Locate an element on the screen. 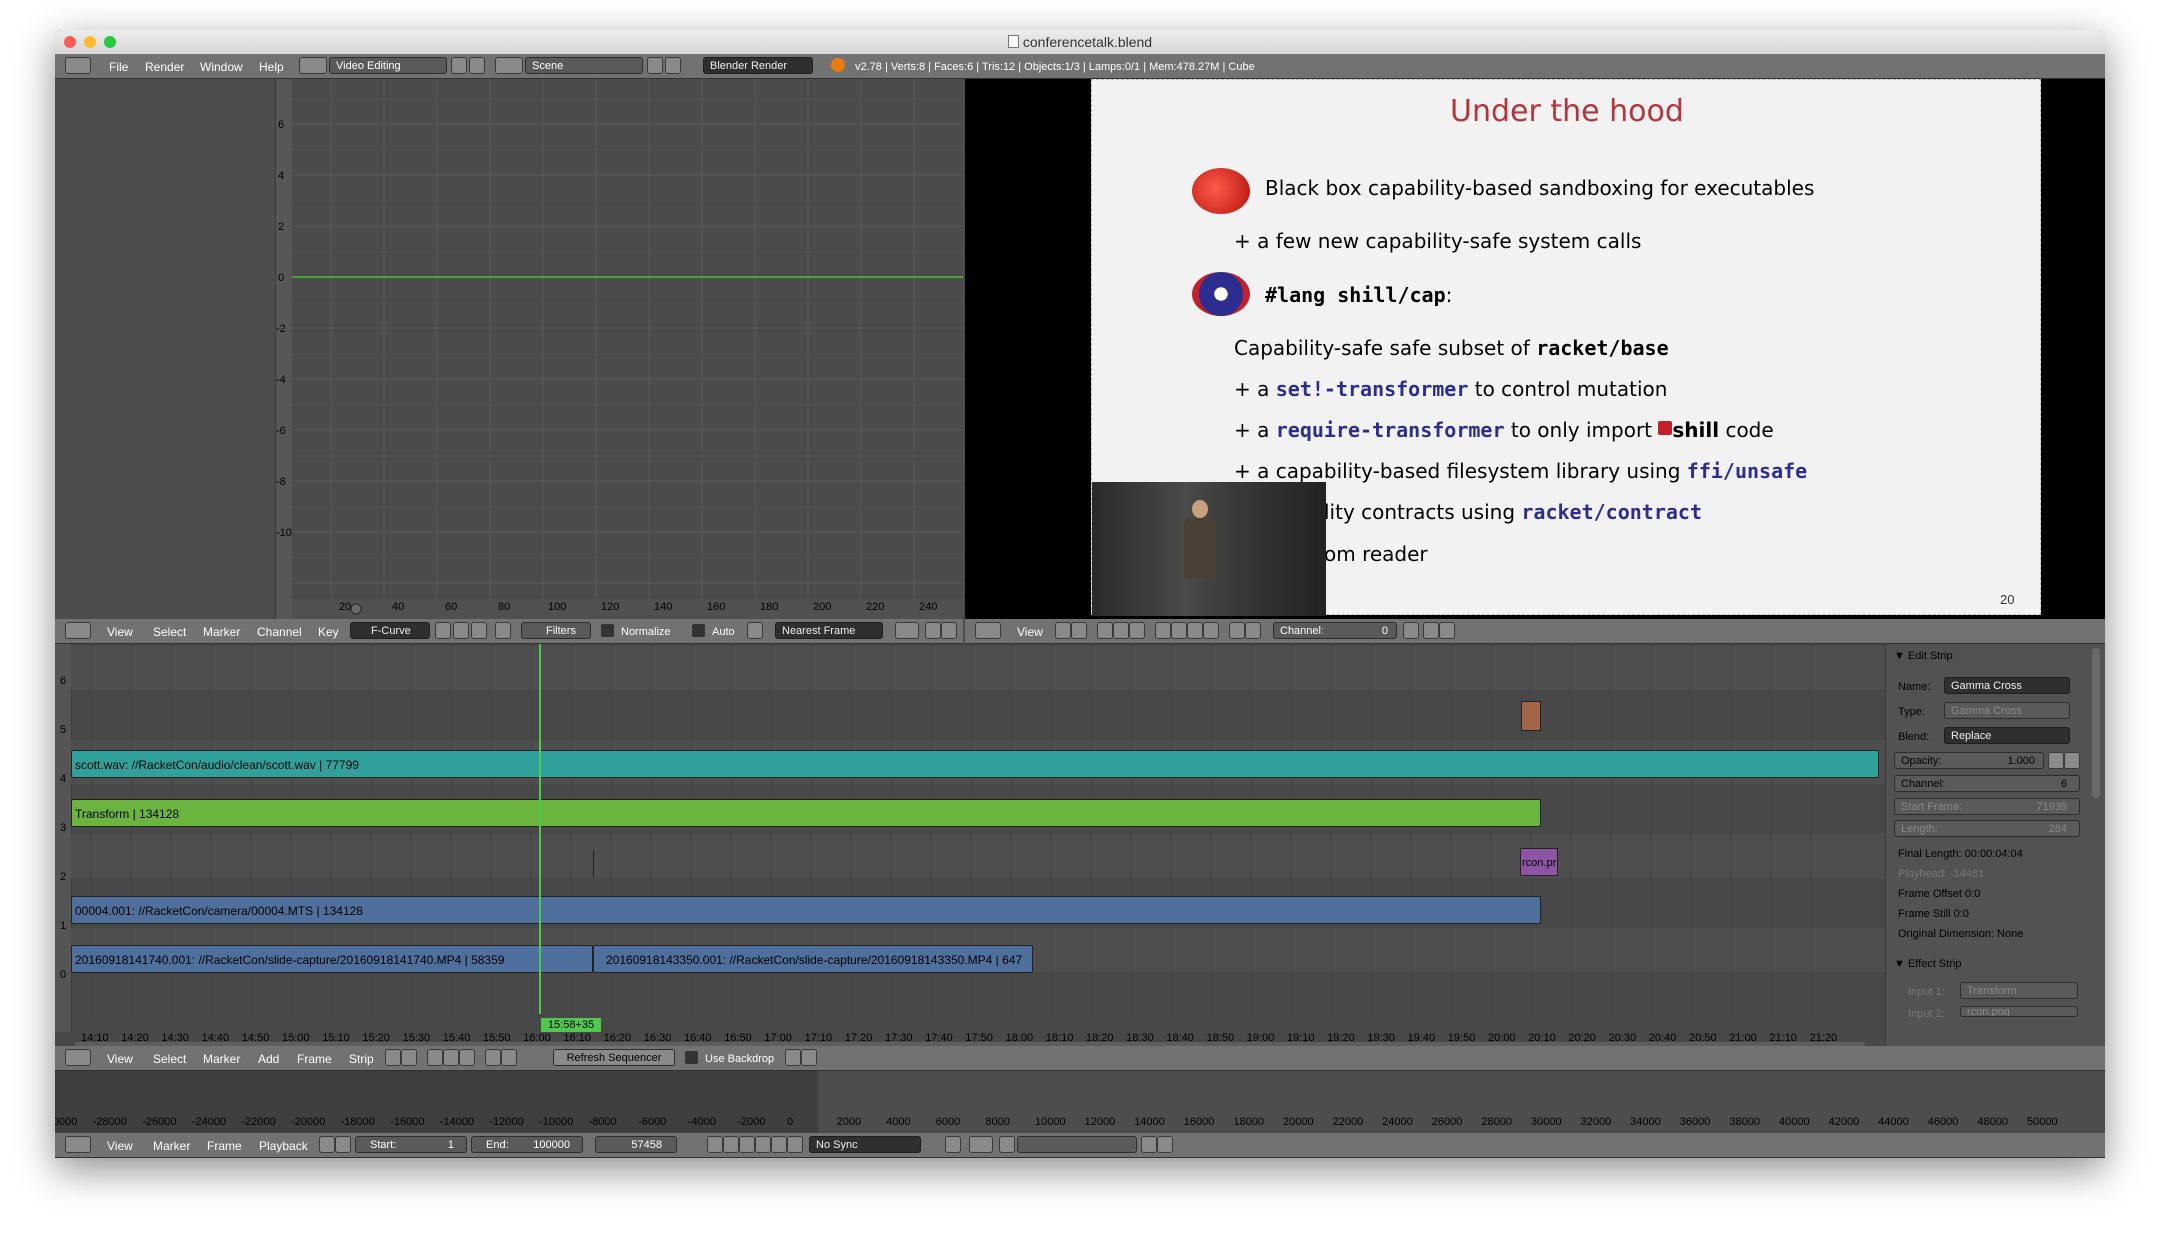 This screenshot has height=1237, width=2160. seq-menu-marker: Marker is located at coordinates (221, 1059).